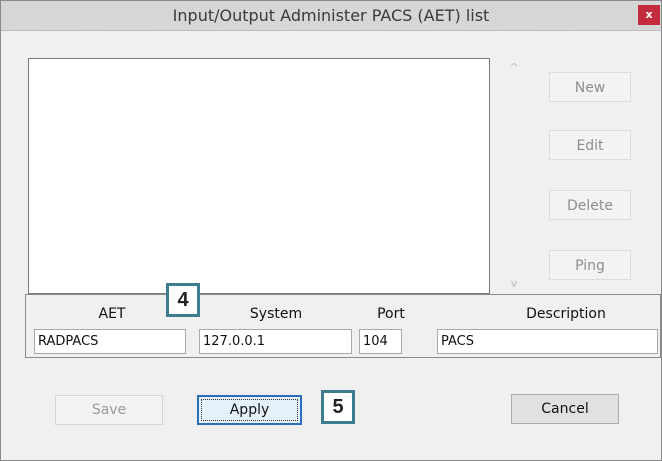  What do you see at coordinates (590, 205) in the screenshot?
I see `delete-button: Delete` at bounding box center [590, 205].